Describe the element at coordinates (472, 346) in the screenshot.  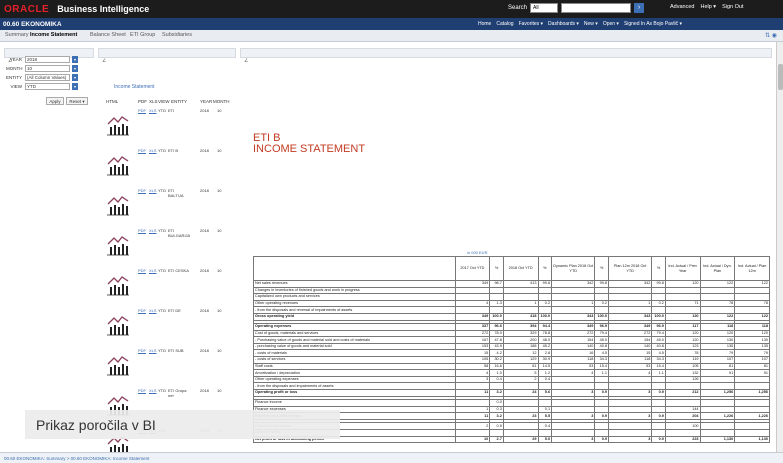
I see `table-cell: 153` at that location.